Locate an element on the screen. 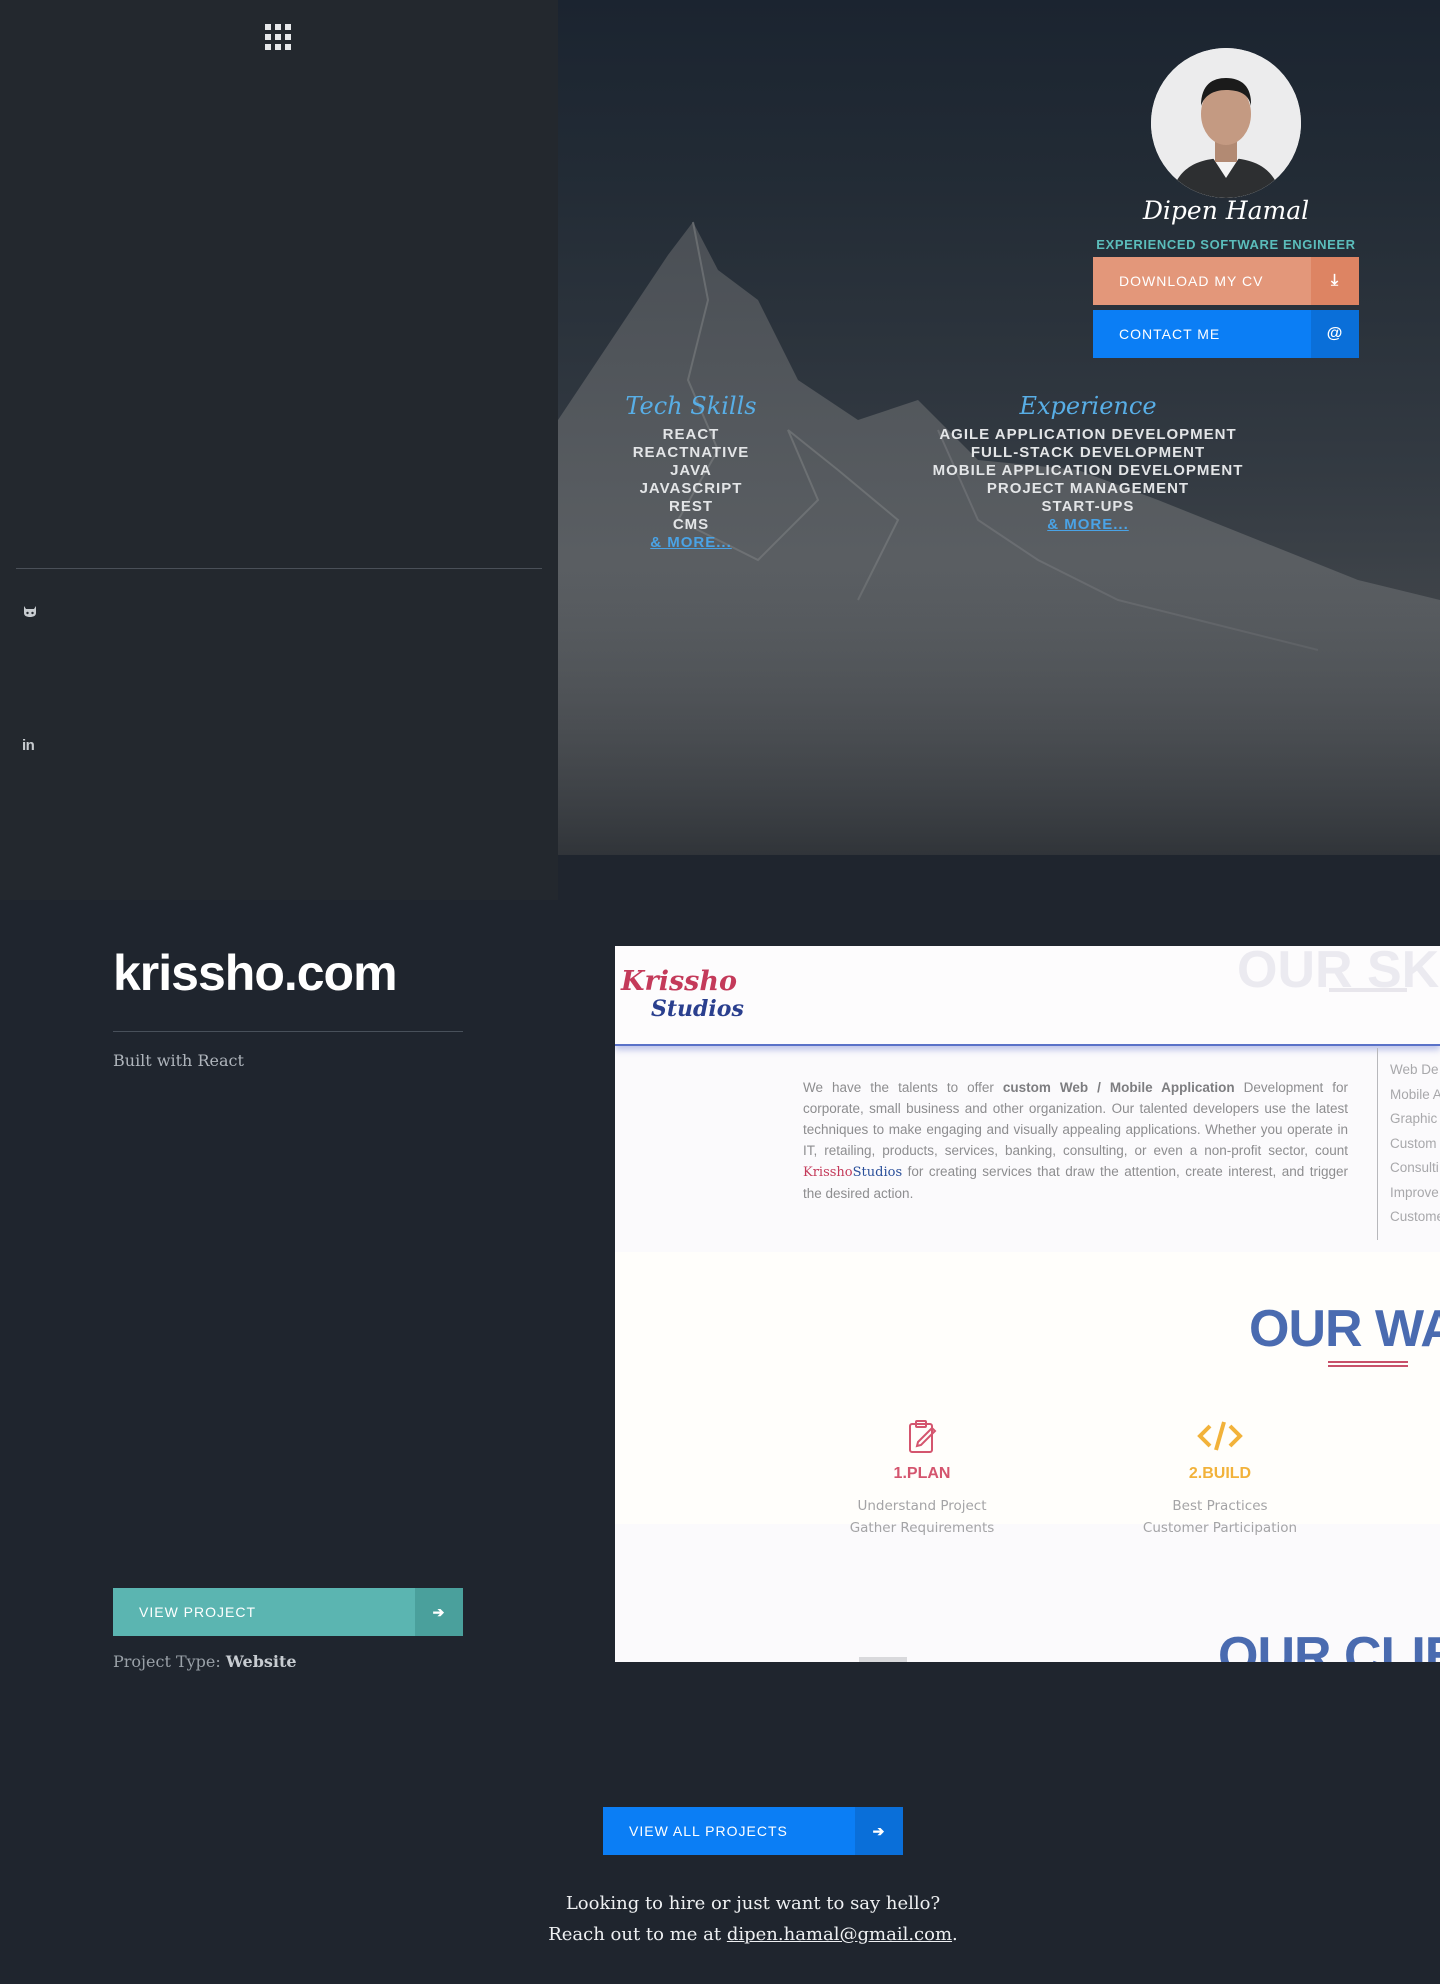 This screenshot has height=1984, width=1440. view-all-projects-label: VIEW ALL PROJECTS is located at coordinates (708, 1831).